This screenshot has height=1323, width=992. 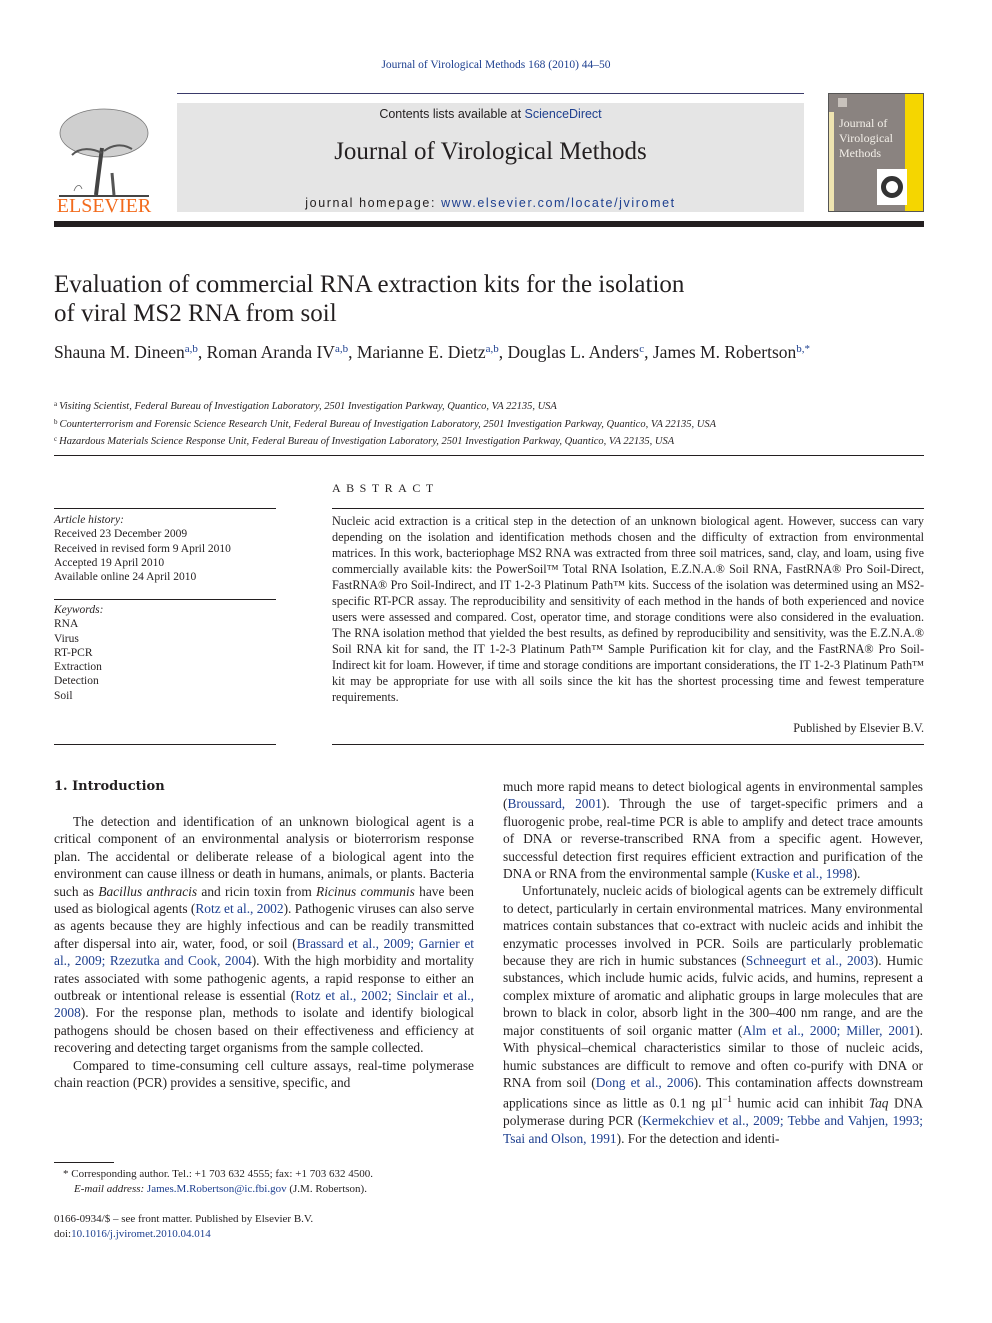 What do you see at coordinates (239, 908) in the screenshot?
I see `citation-link: Rotz et al., 2002` at bounding box center [239, 908].